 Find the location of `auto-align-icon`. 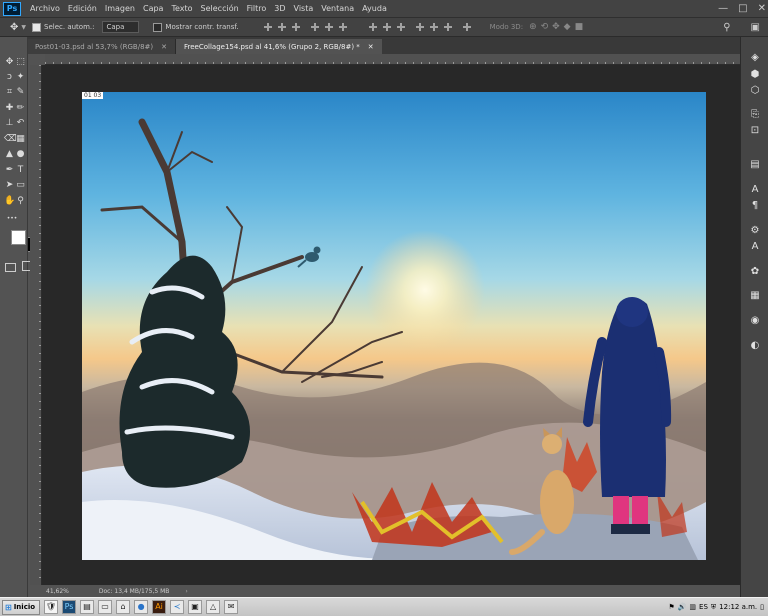

auto-align-icon is located at coordinates (466, 27).